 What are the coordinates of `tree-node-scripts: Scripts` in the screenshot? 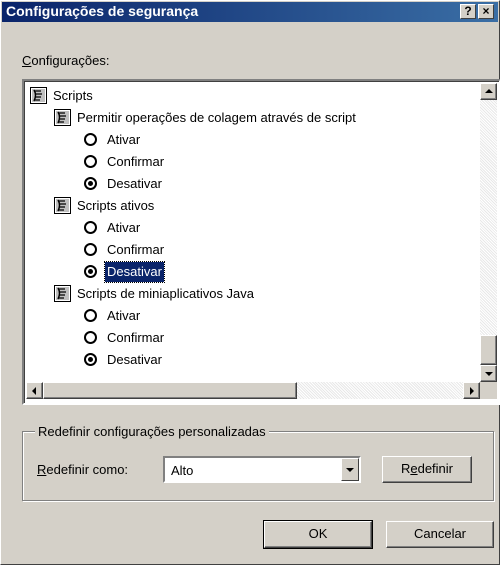 It's located at (62, 96).